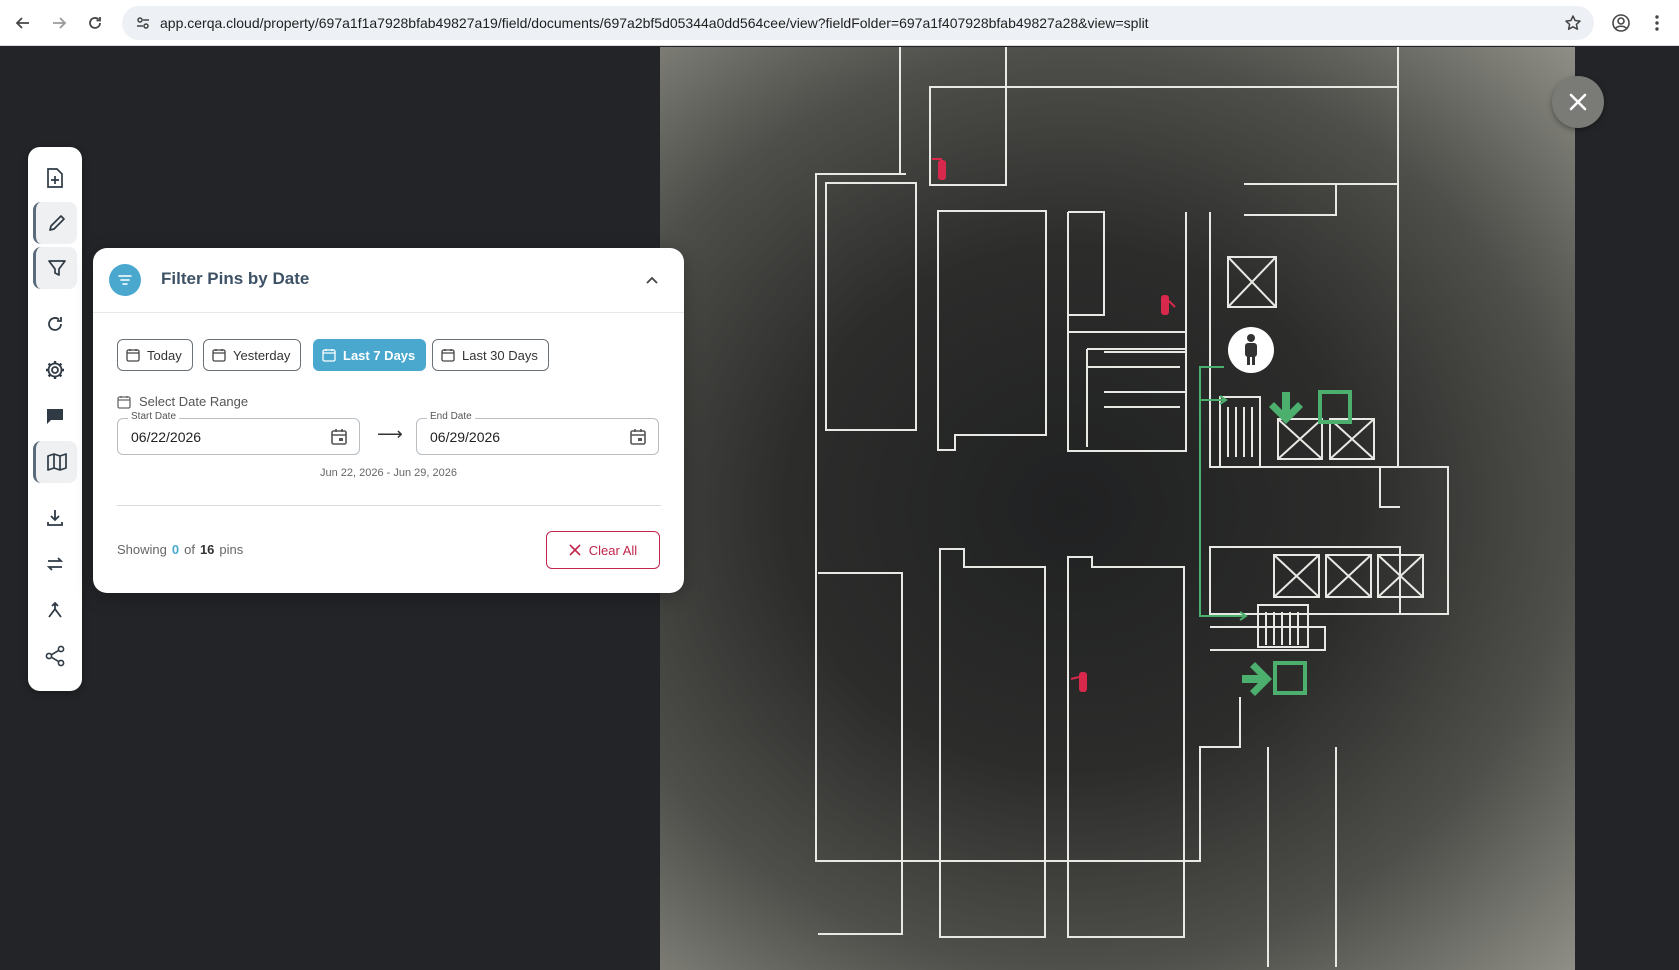  What do you see at coordinates (262, 355) in the screenshot?
I see `preset-label: Yesterday` at bounding box center [262, 355].